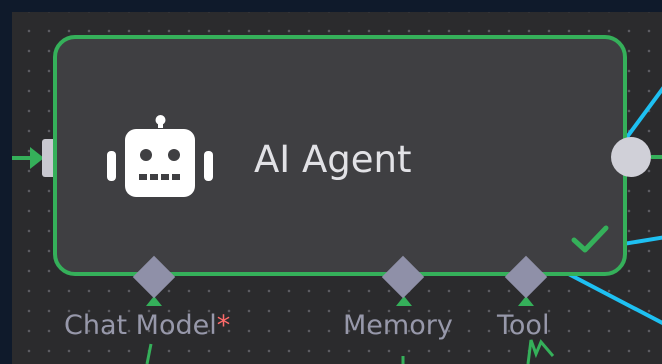 This screenshot has height=364, width=662. Describe the element at coordinates (333, 159) in the screenshot. I see `node-title: AI Agent` at that location.